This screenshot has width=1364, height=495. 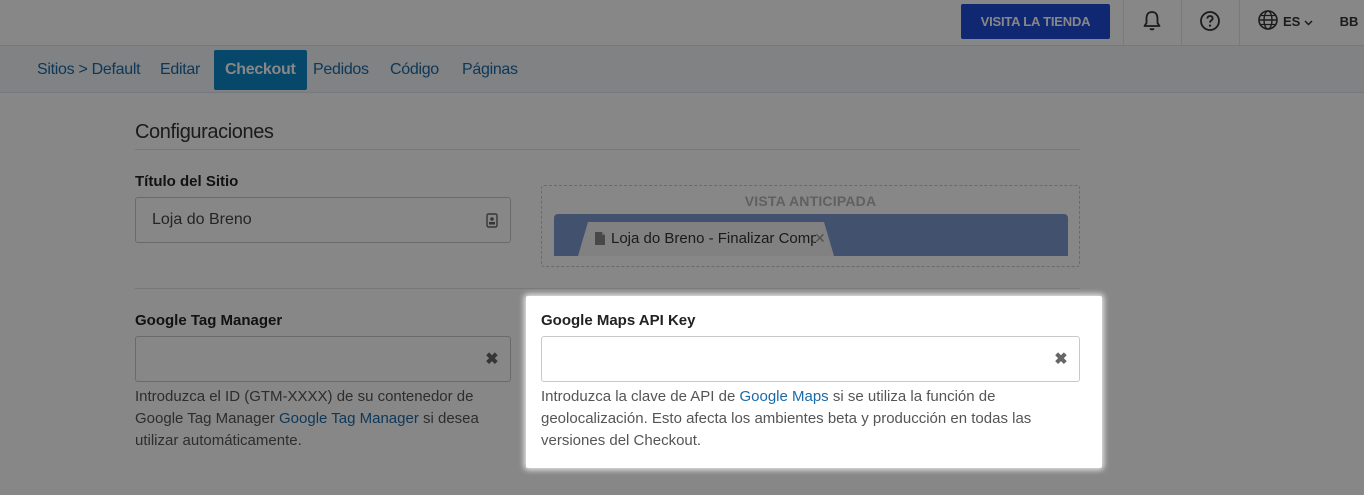 I want to click on site-title-value: Loja do Breno, so click(x=202, y=219).